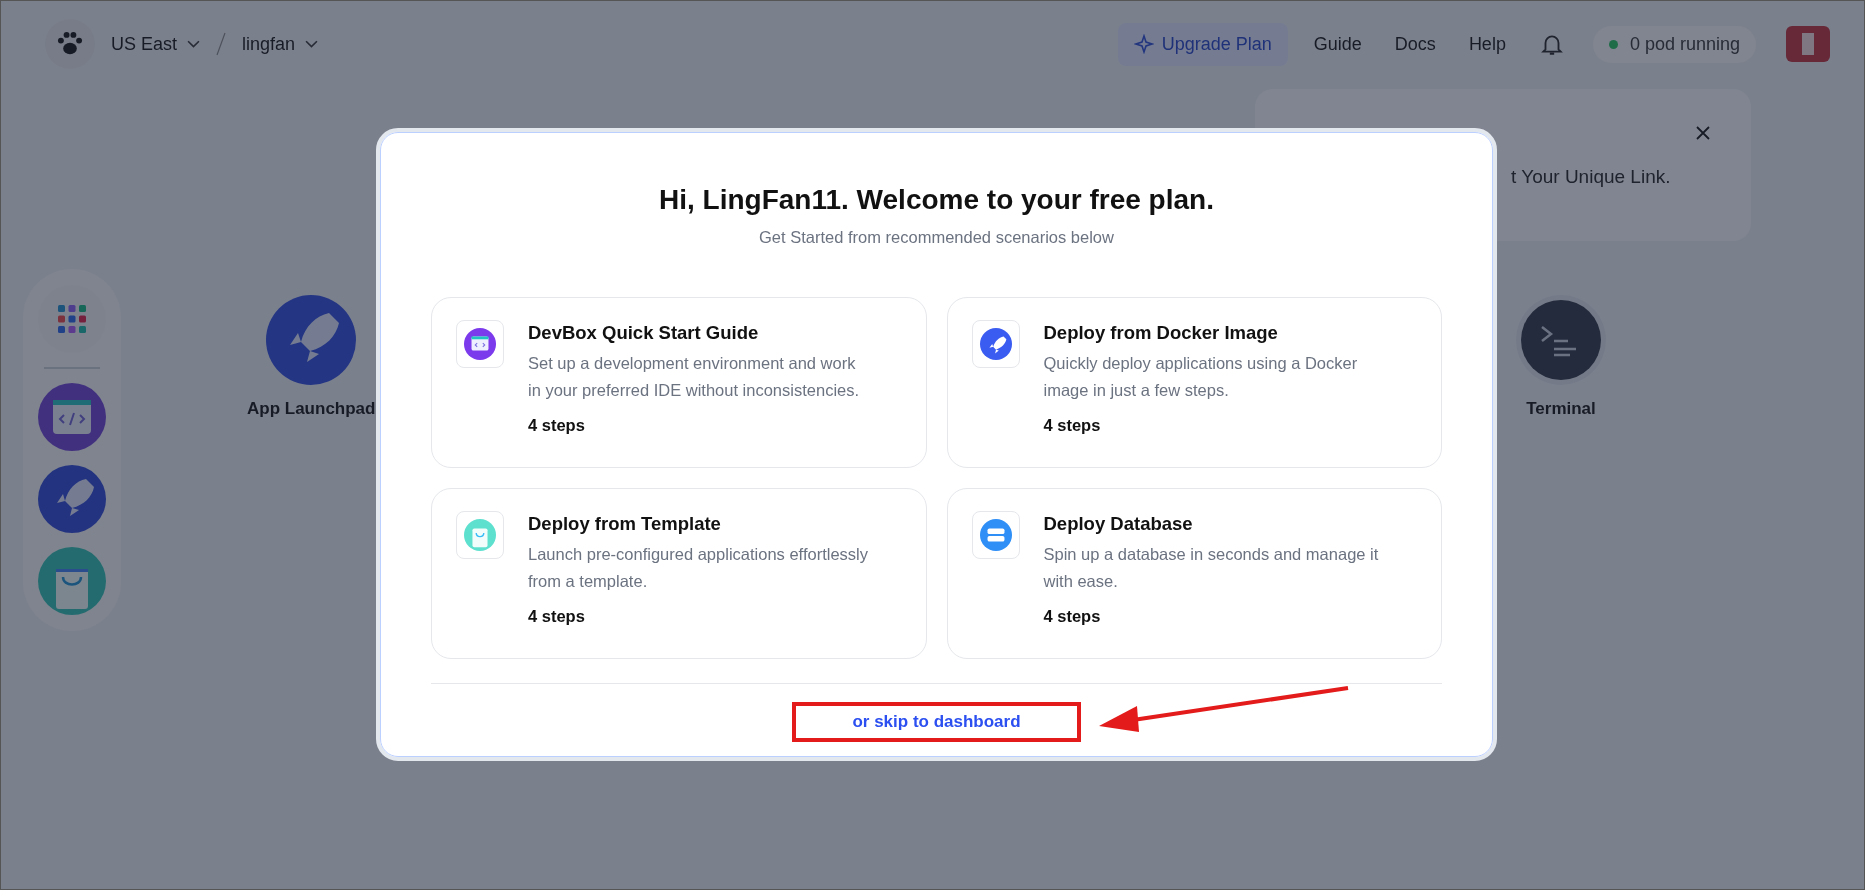 The height and width of the screenshot is (890, 1865). What do you see at coordinates (311, 409) in the screenshot?
I see `app-label: App Launchpad` at bounding box center [311, 409].